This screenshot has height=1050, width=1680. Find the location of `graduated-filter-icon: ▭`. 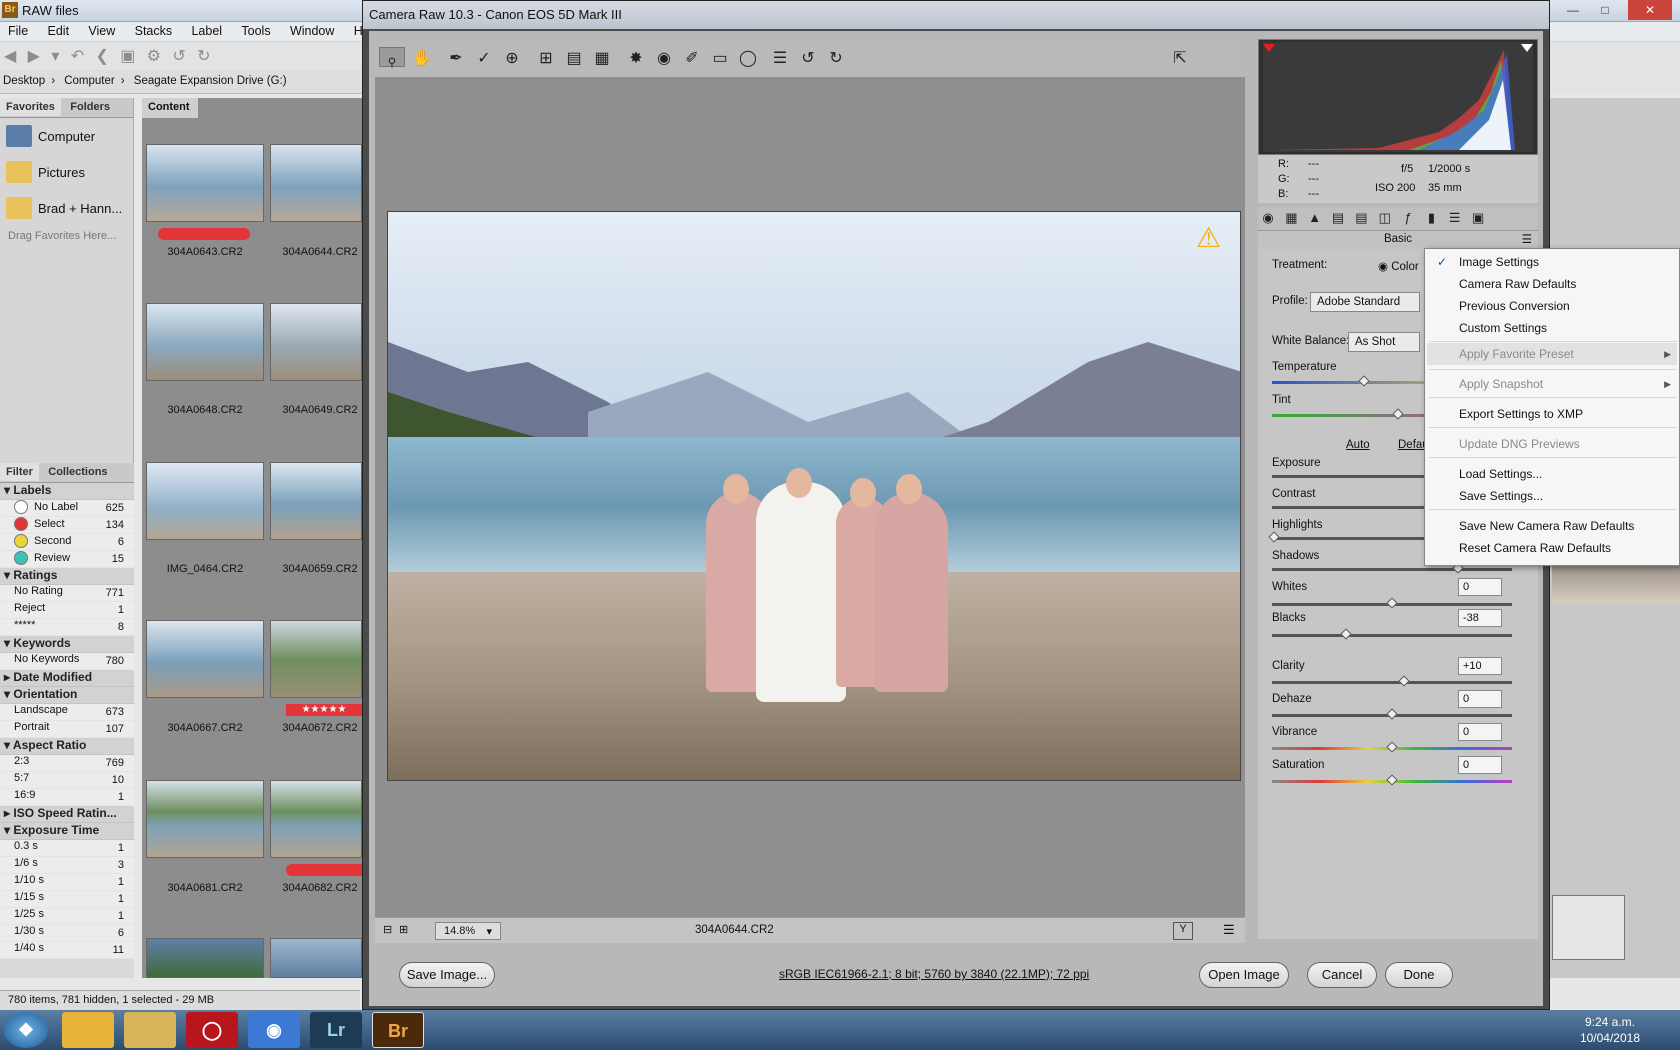

graduated-filter-icon: ▭ is located at coordinates (720, 59).